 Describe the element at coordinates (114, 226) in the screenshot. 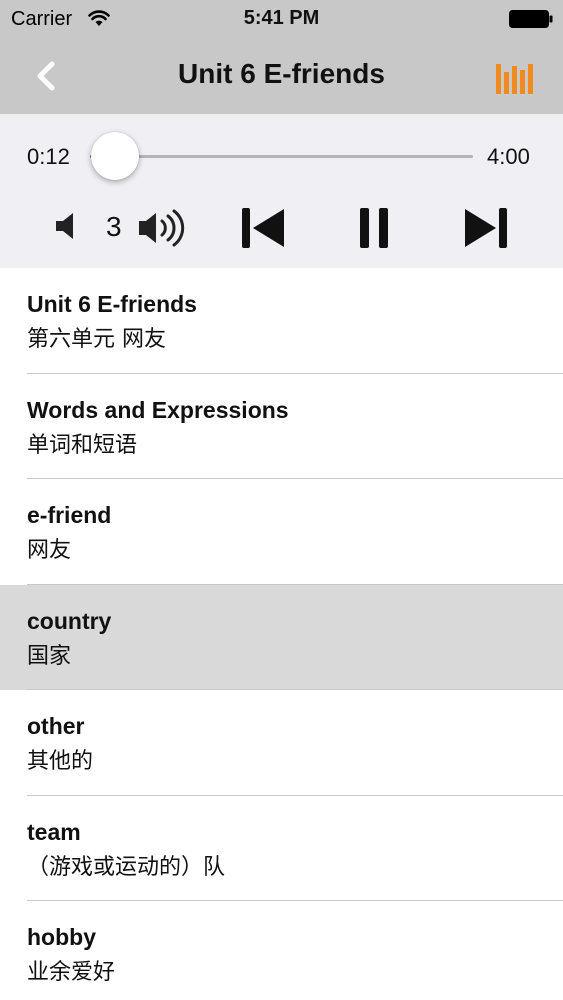

I see `volume-level: 3` at that location.